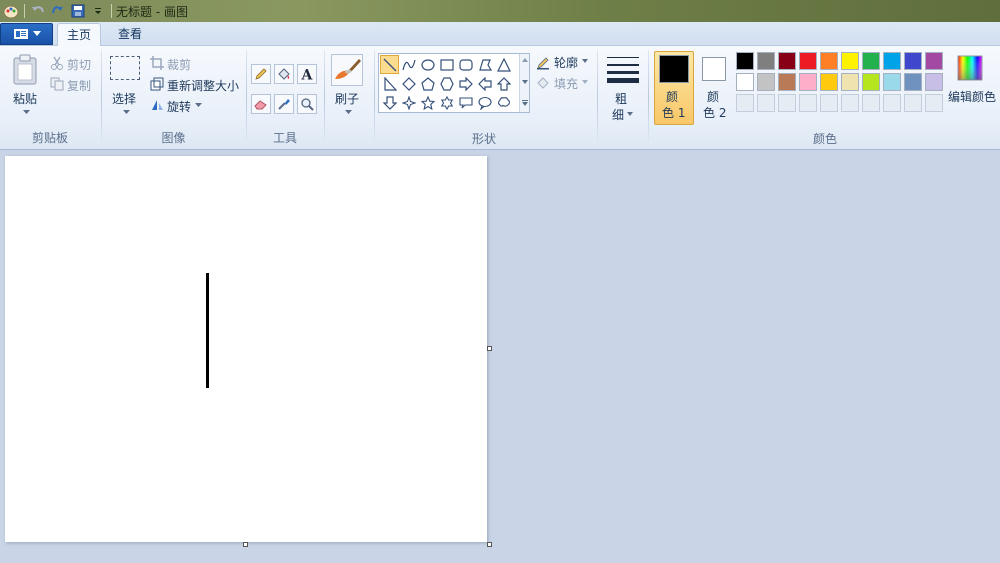 This screenshot has width=1000, height=563. I want to click on edit-colors-button, so click(971, 69).